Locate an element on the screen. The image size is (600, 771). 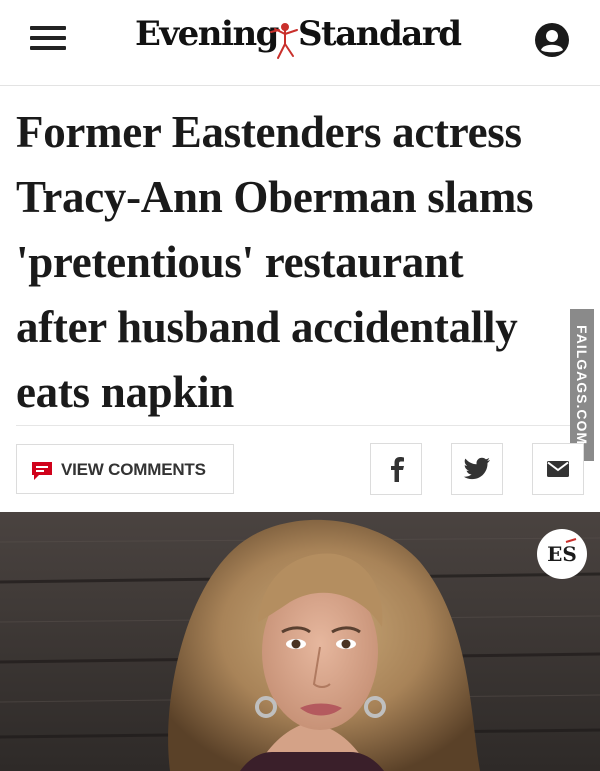
view-comments-button: VIEW COMMENTS is located at coordinates (125, 469).